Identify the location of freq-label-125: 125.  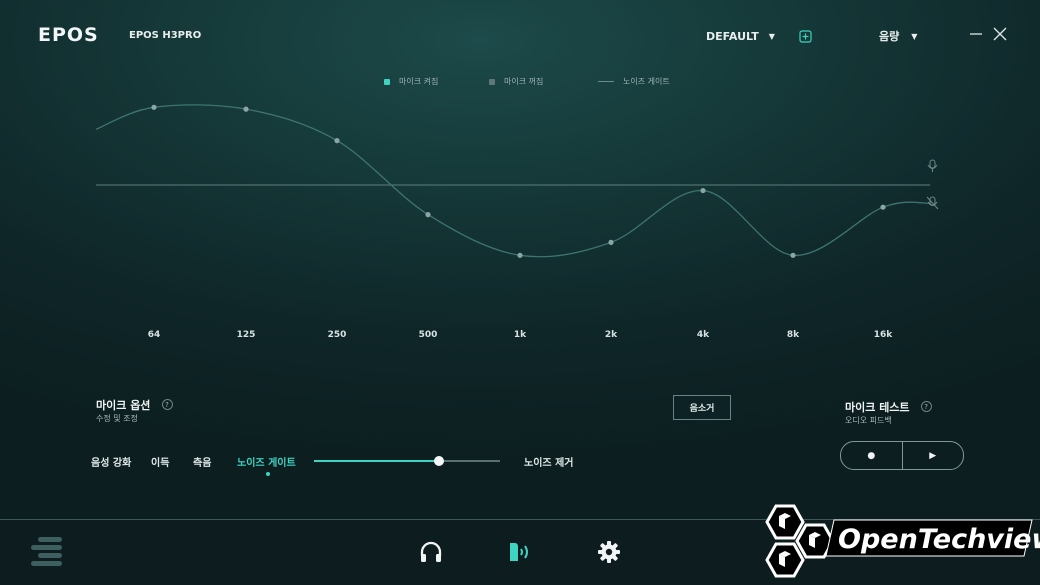
(246, 335).